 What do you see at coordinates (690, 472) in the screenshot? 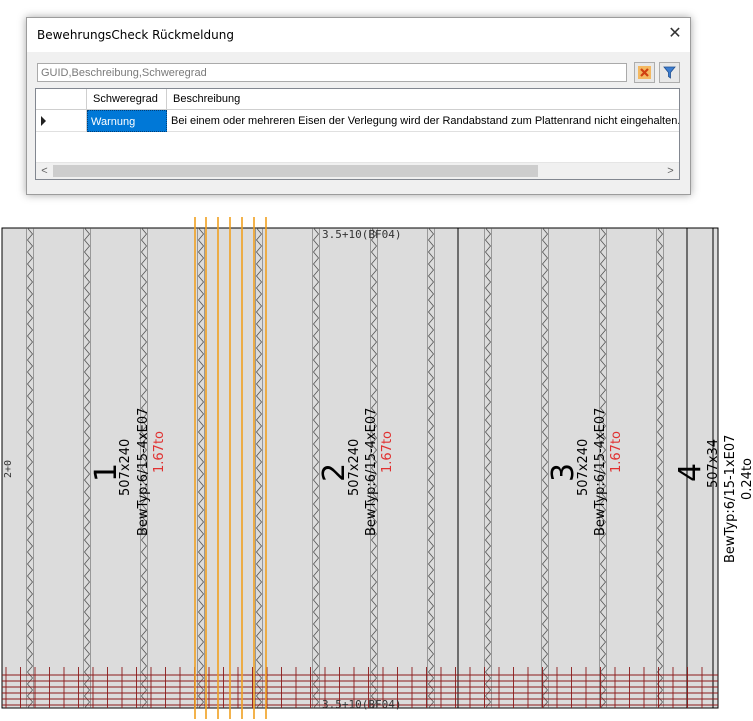
I see `panel-number: 4` at bounding box center [690, 472].